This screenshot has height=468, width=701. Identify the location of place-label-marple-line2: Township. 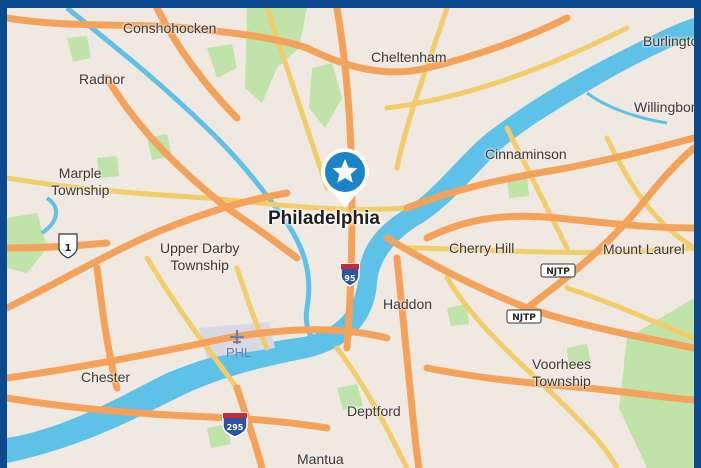
(80, 190).